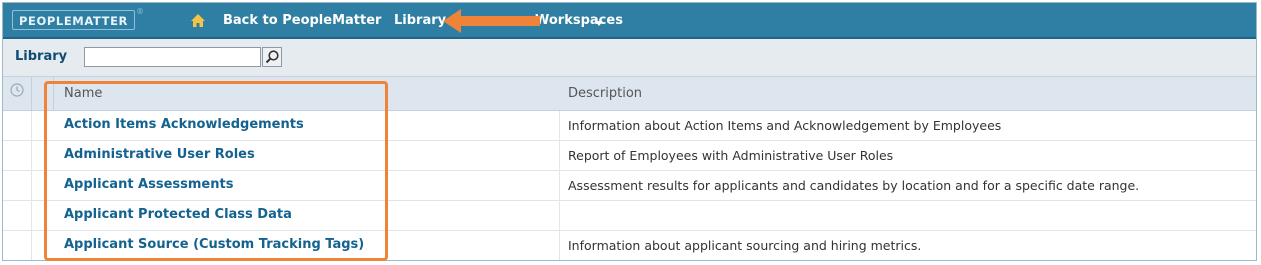 The height and width of the screenshot is (265, 1261). I want to click on report-name-link: Applicant Protected Class Data, so click(178, 214).